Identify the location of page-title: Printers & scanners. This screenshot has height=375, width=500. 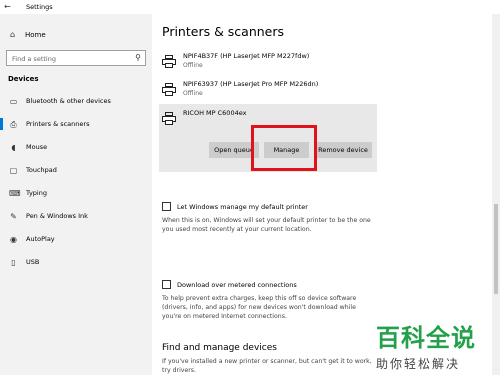
(223, 31).